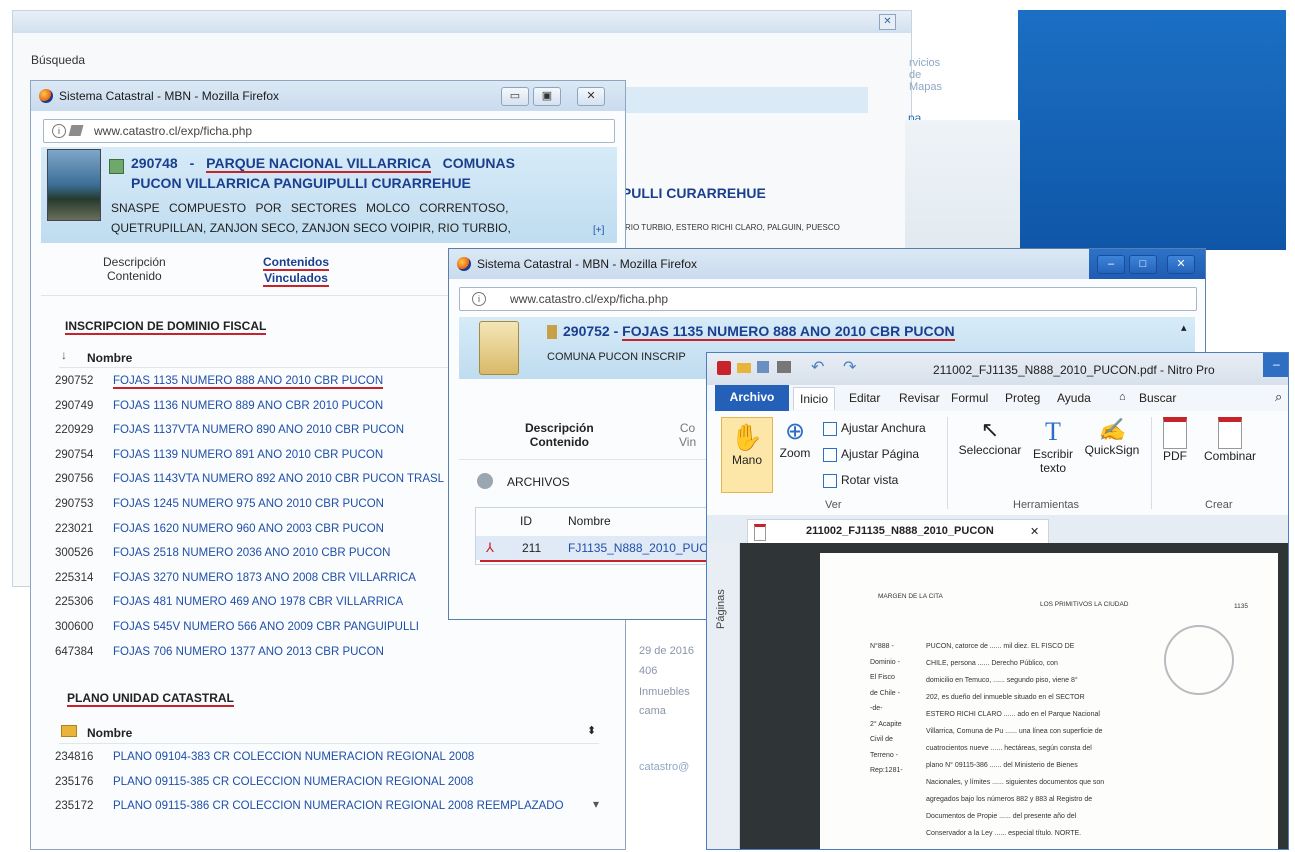 Image resolution: width=1295 pixels, height=852 pixels. What do you see at coordinates (864, 398) in the screenshot?
I see `tab-editar: Editar` at bounding box center [864, 398].